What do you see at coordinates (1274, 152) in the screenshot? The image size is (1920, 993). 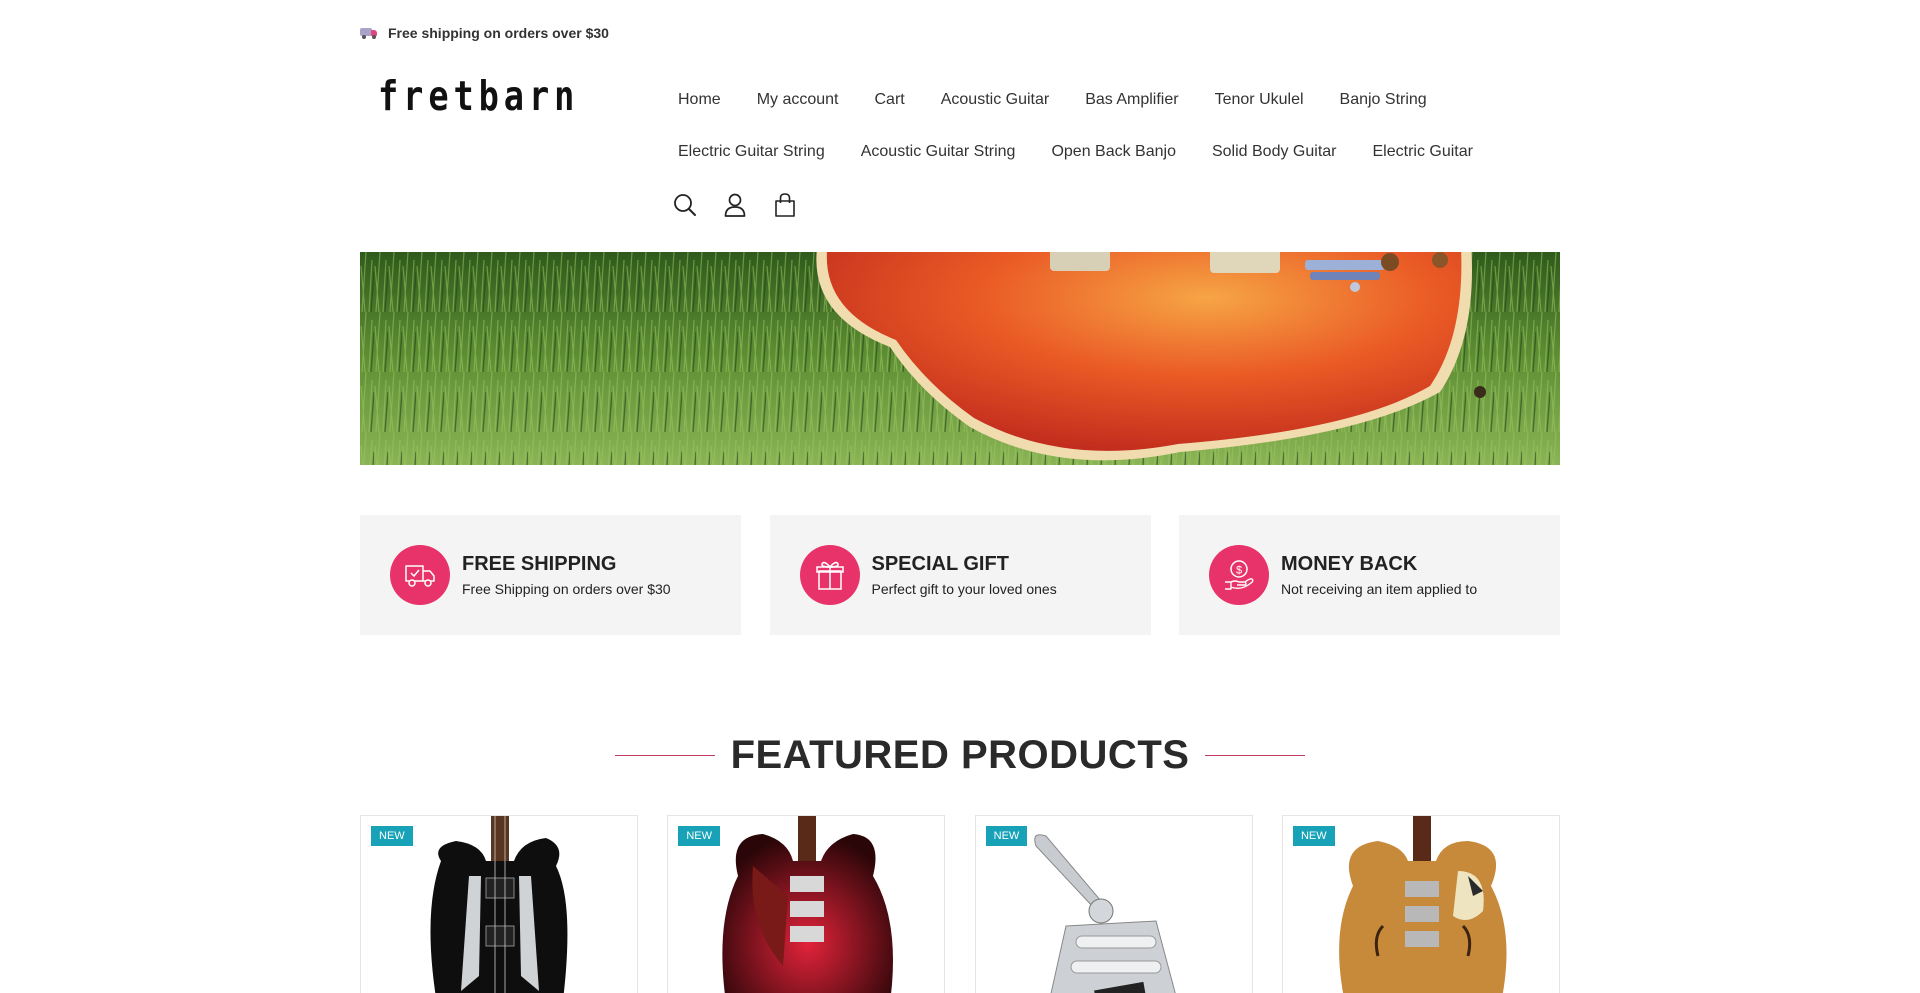 I see `nav-solid-body-guitar: Solid Body Guitar` at bounding box center [1274, 152].